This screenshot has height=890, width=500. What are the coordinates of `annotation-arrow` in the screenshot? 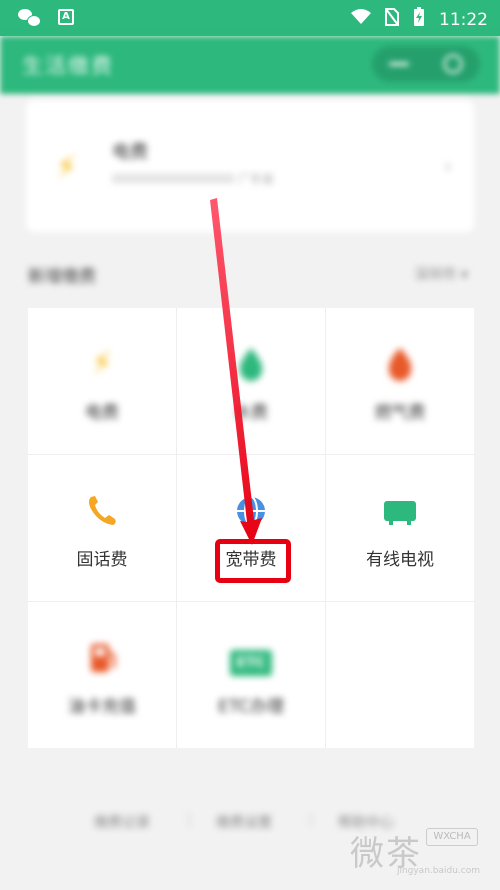 It's located at (236, 371).